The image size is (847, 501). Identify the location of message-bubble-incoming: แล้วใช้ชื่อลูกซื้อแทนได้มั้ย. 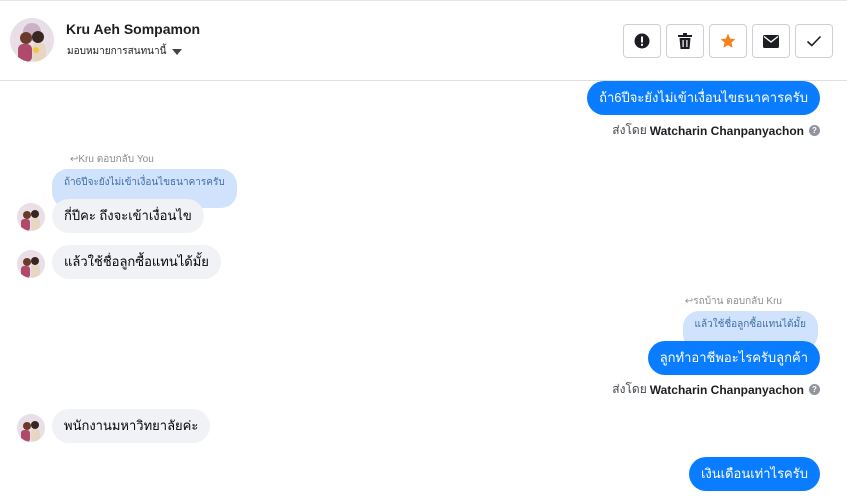
(136, 262).